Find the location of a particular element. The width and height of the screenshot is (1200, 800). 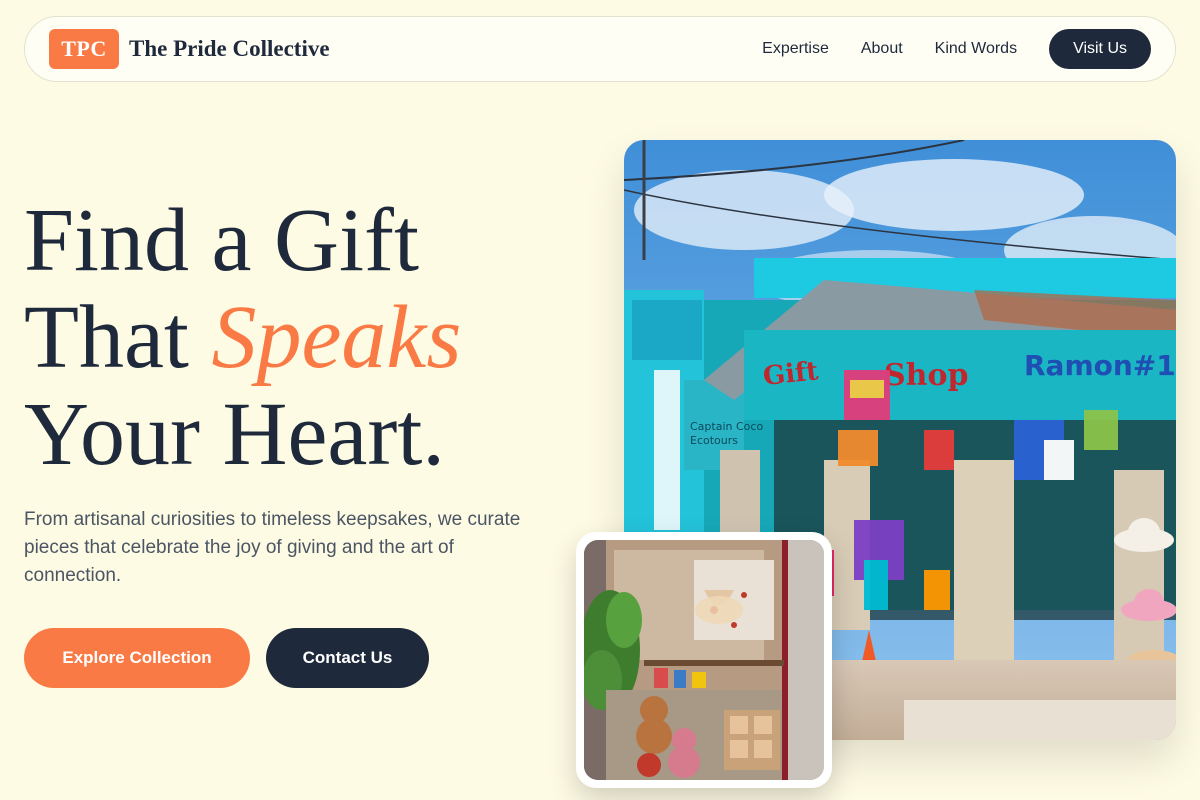

explore-collection-button: Explore Collection is located at coordinates (137, 658).